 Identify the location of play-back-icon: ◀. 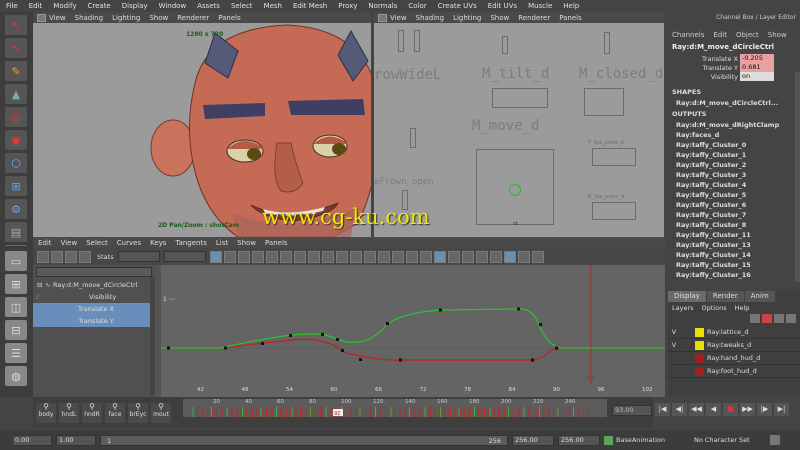
(713, 409).